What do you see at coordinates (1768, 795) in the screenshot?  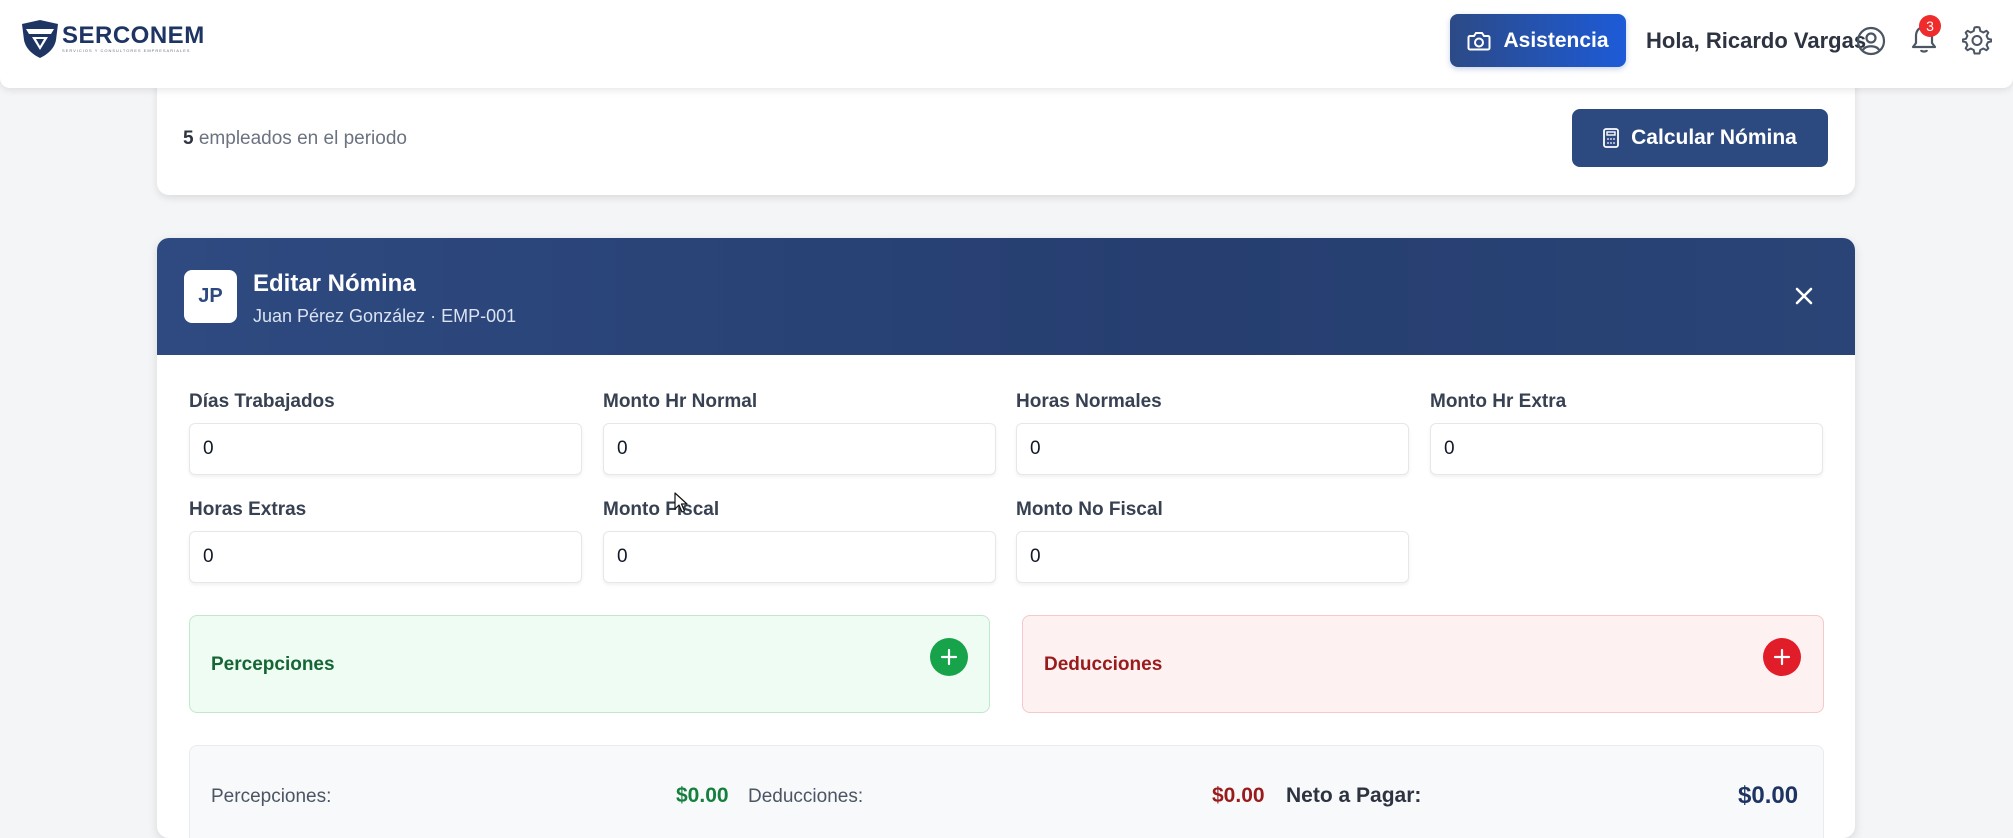 I see `neto-a-pagar-value: $0.00` at bounding box center [1768, 795].